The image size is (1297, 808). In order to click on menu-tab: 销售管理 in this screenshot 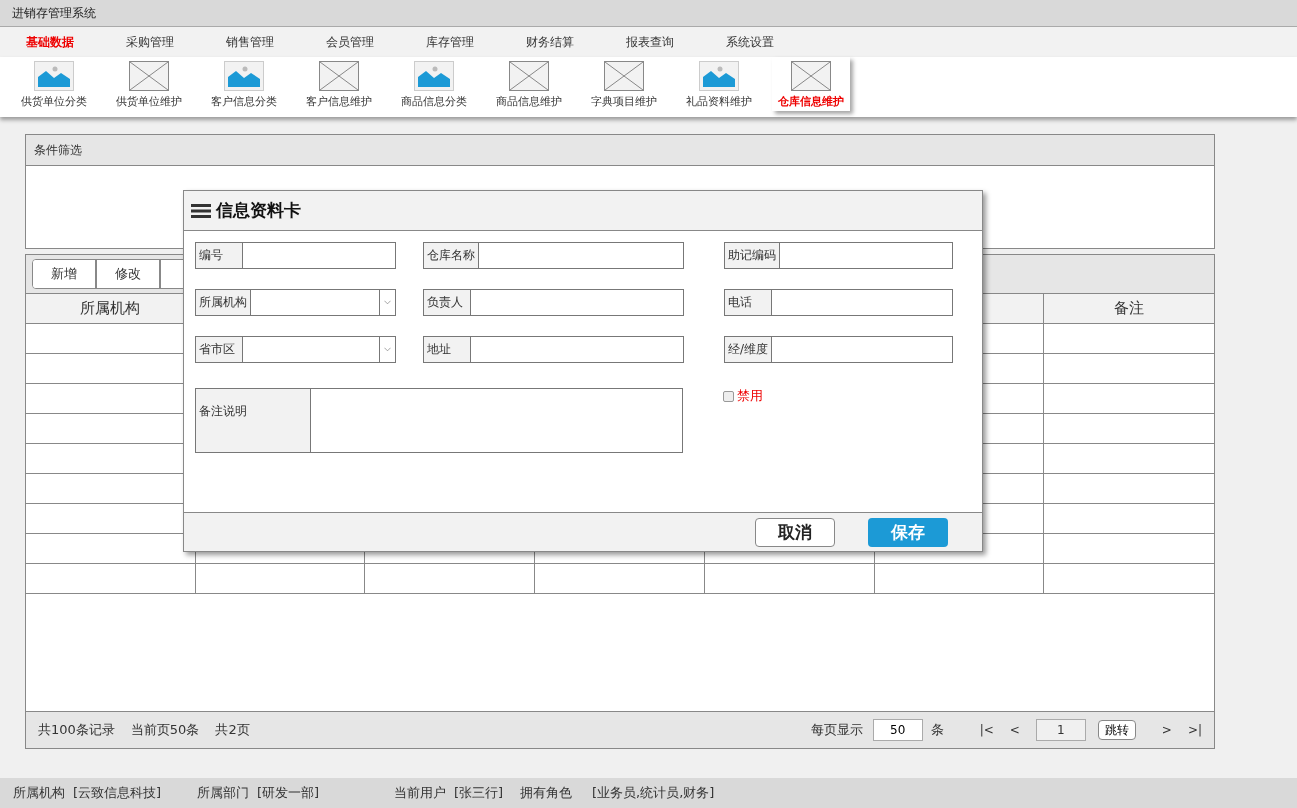, I will do `click(250, 42)`.